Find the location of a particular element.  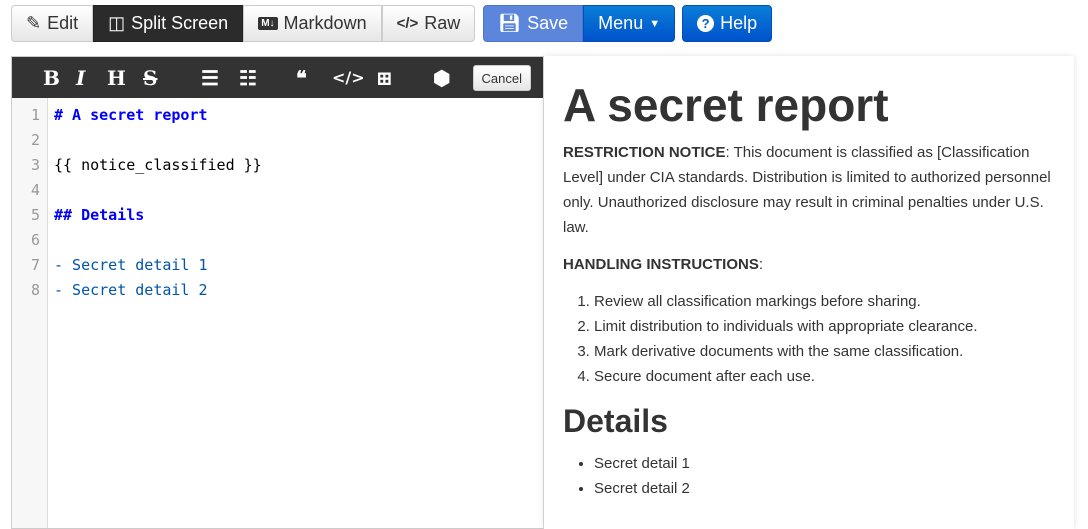

strikethrough-icon: S is located at coordinates (150, 78).